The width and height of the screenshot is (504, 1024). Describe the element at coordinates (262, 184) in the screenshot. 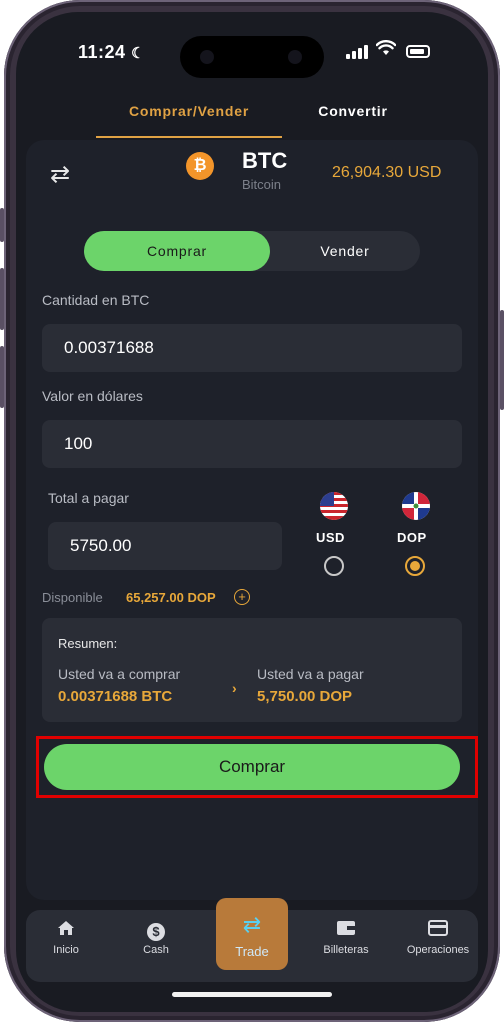

I see `coin-name: Bitcoin` at that location.